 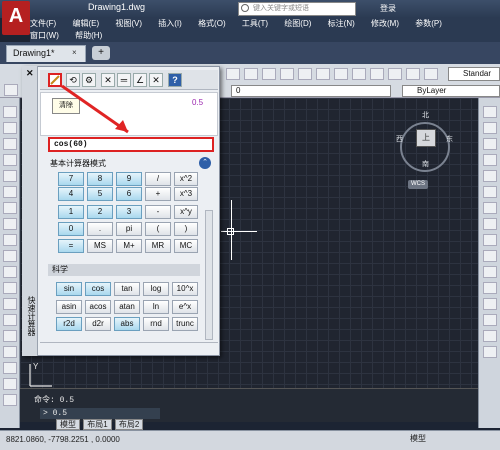 What do you see at coordinates (95, 109) in the screenshot?
I see `annotation-arrow` at bounding box center [95, 109].